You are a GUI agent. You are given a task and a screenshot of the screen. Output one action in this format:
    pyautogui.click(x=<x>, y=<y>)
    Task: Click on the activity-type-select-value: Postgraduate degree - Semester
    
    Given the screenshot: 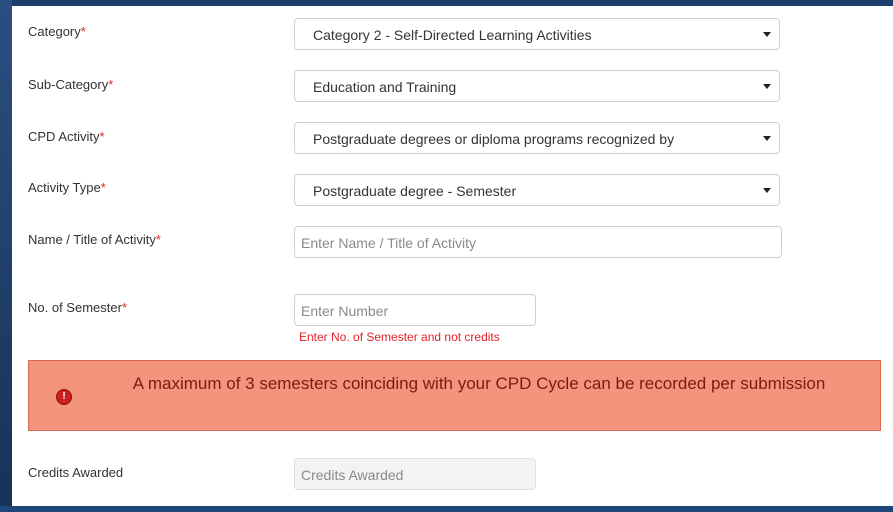 What is the action you would take?
    pyautogui.click(x=415, y=191)
    